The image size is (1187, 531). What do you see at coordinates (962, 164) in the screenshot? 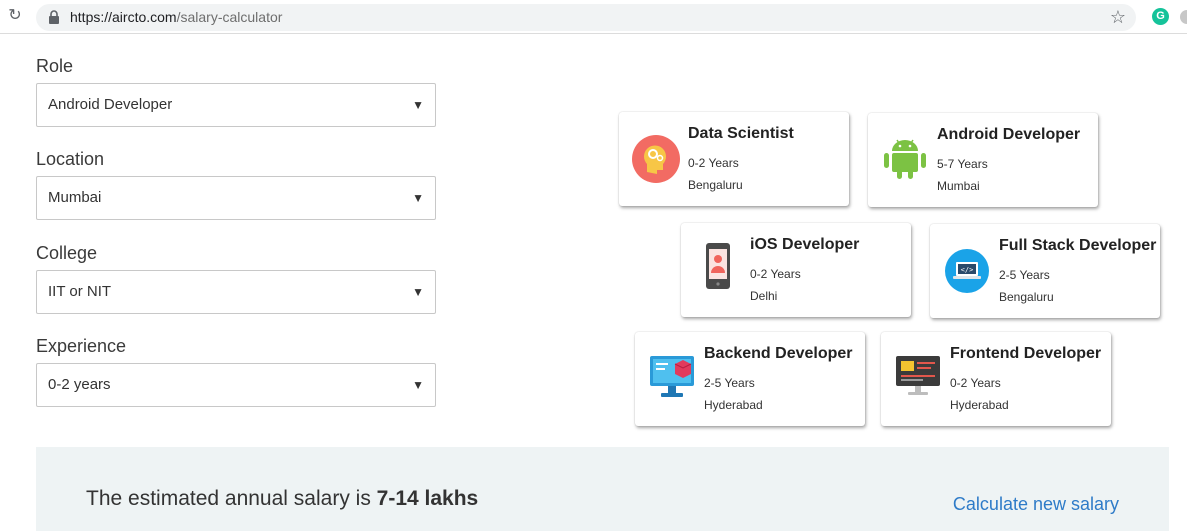
I see `card-experience: 5-7 Years` at bounding box center [962, 164].